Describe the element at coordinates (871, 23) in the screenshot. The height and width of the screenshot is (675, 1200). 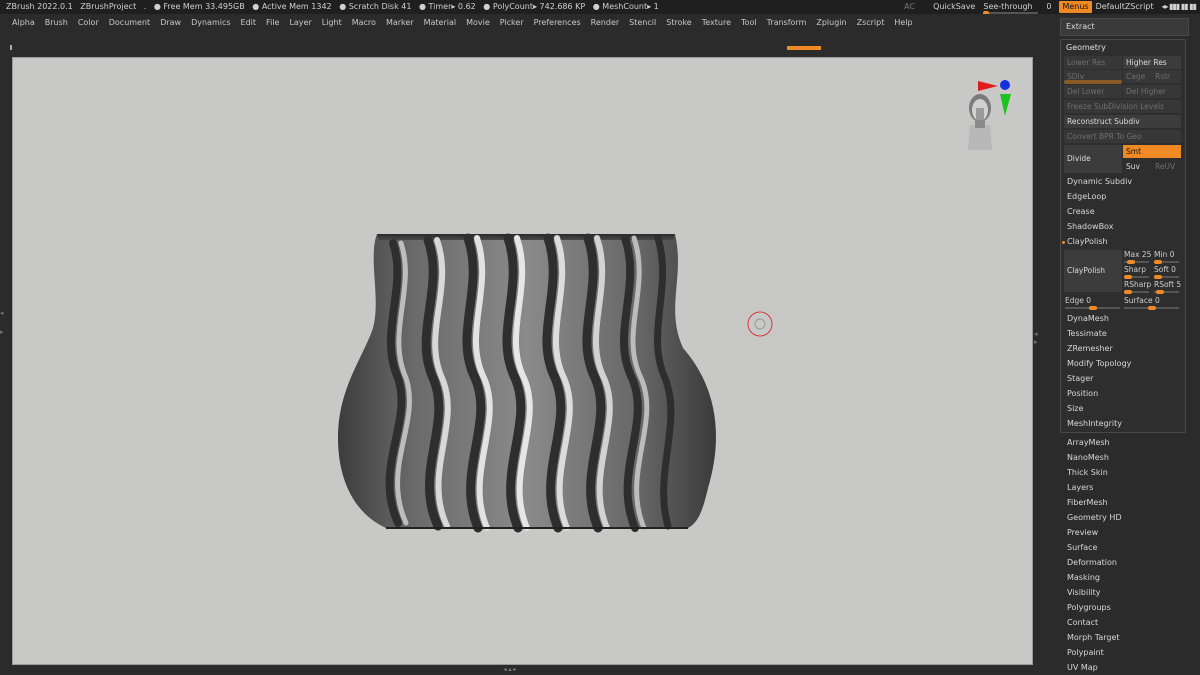
I see `menu-zscript: Zscript` at that location.